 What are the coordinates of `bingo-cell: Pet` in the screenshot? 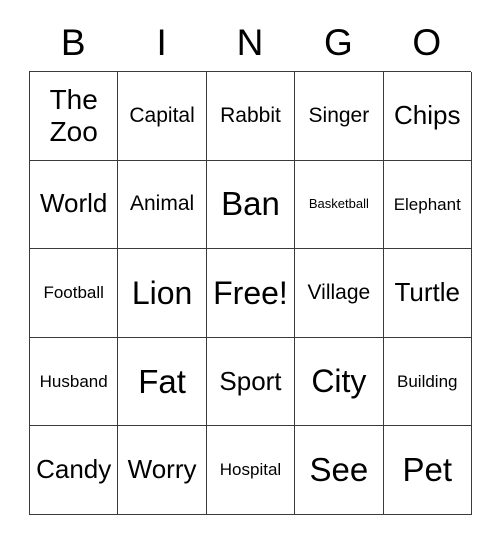 It's located at (427, 470).